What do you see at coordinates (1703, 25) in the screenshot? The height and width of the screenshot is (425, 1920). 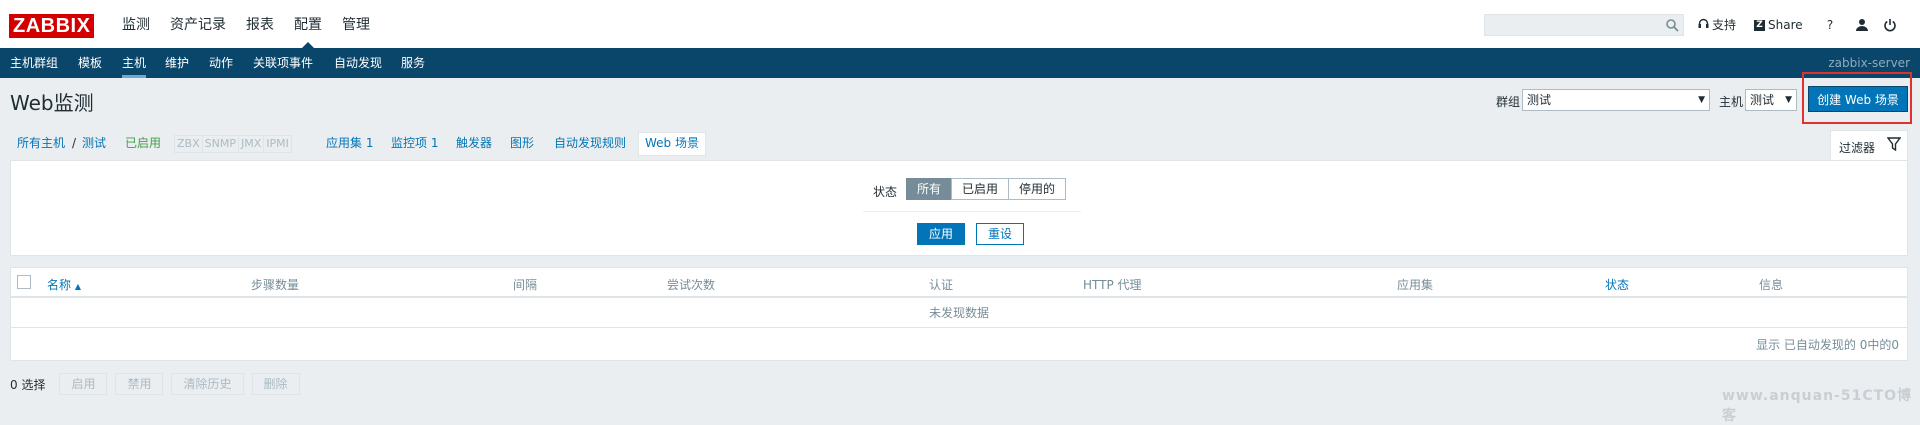 I see `headset-icon` at bounding box center [1703, 25].